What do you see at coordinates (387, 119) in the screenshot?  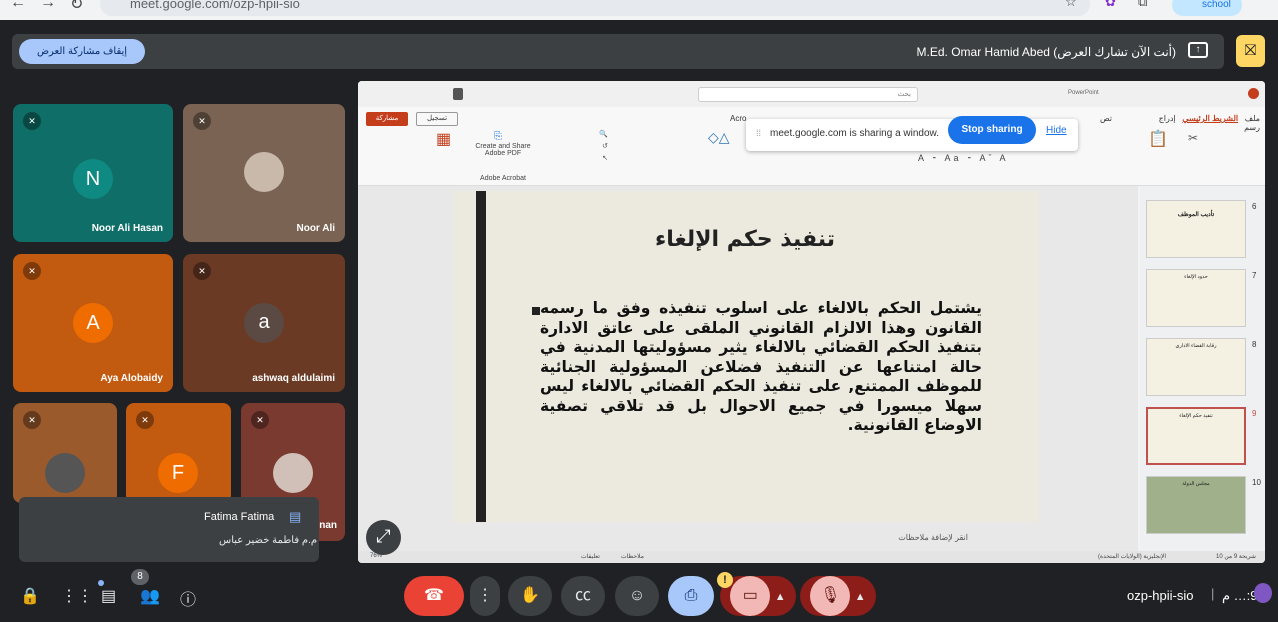 I see `ppt-share-button: مشاركة` at bounding box center [387, 119].